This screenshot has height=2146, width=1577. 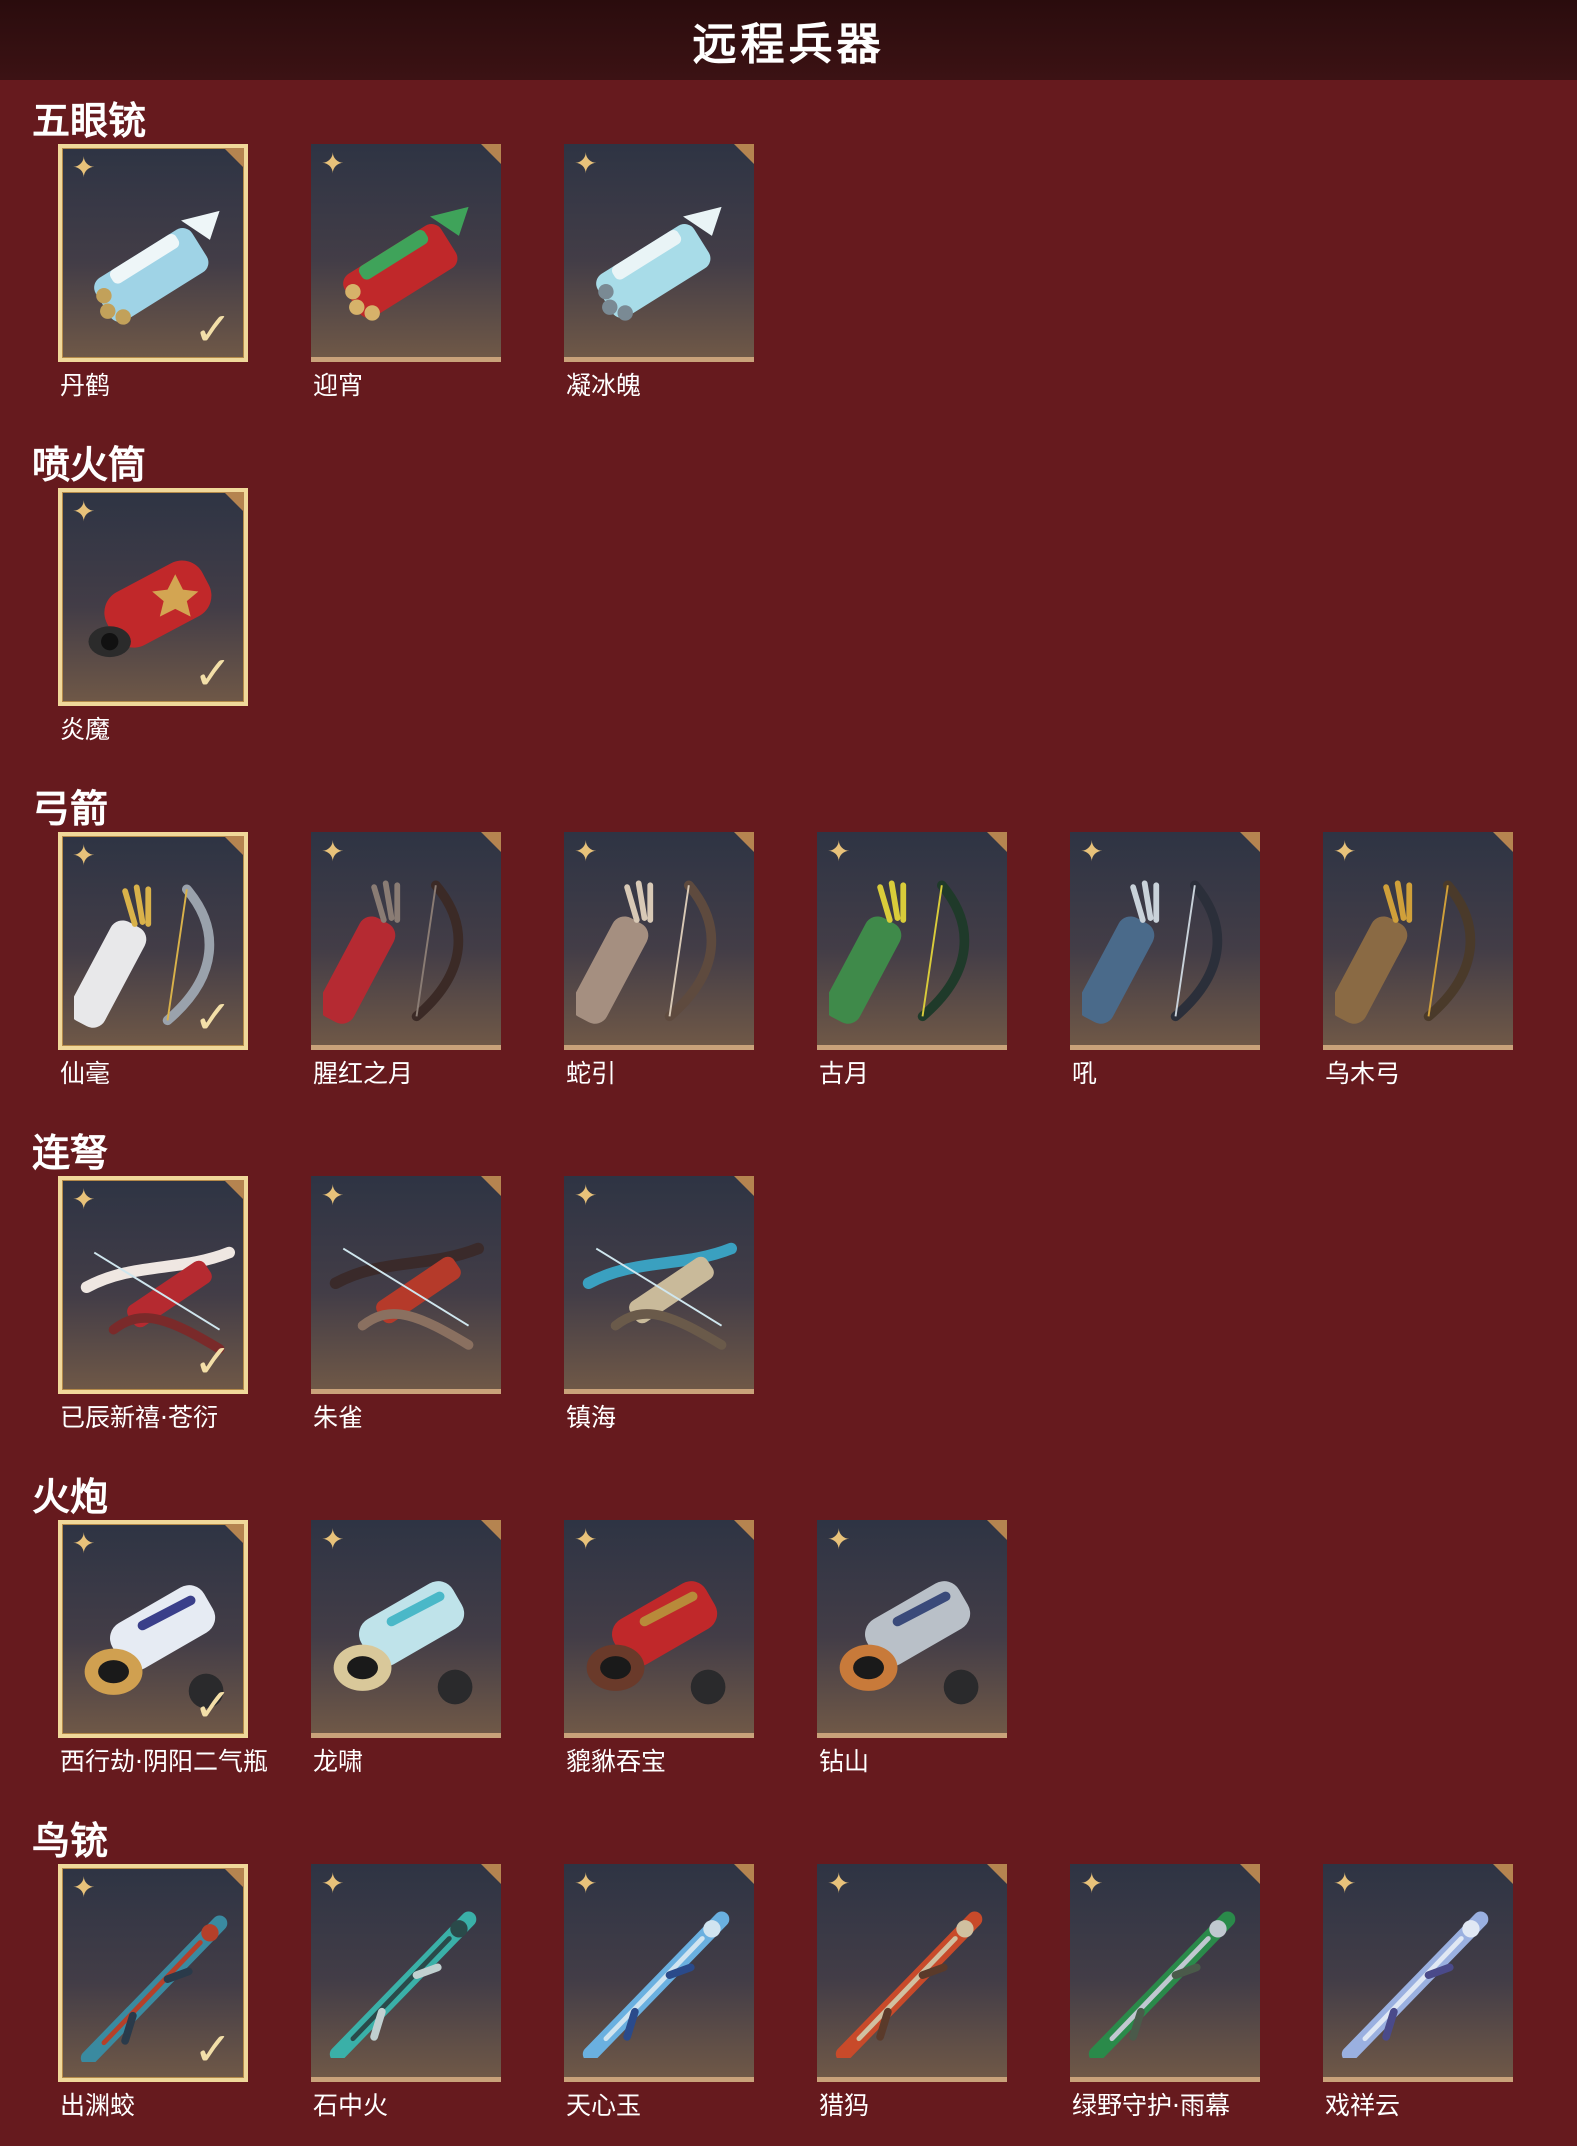 I want to click on weapon-name: 龙啸, so click(x=338, y=1761).